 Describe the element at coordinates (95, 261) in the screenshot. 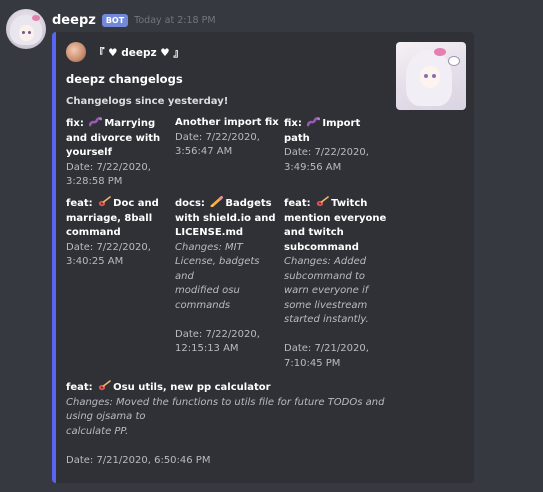

I see `field-date-line: 3:40:25 AM` at that location.